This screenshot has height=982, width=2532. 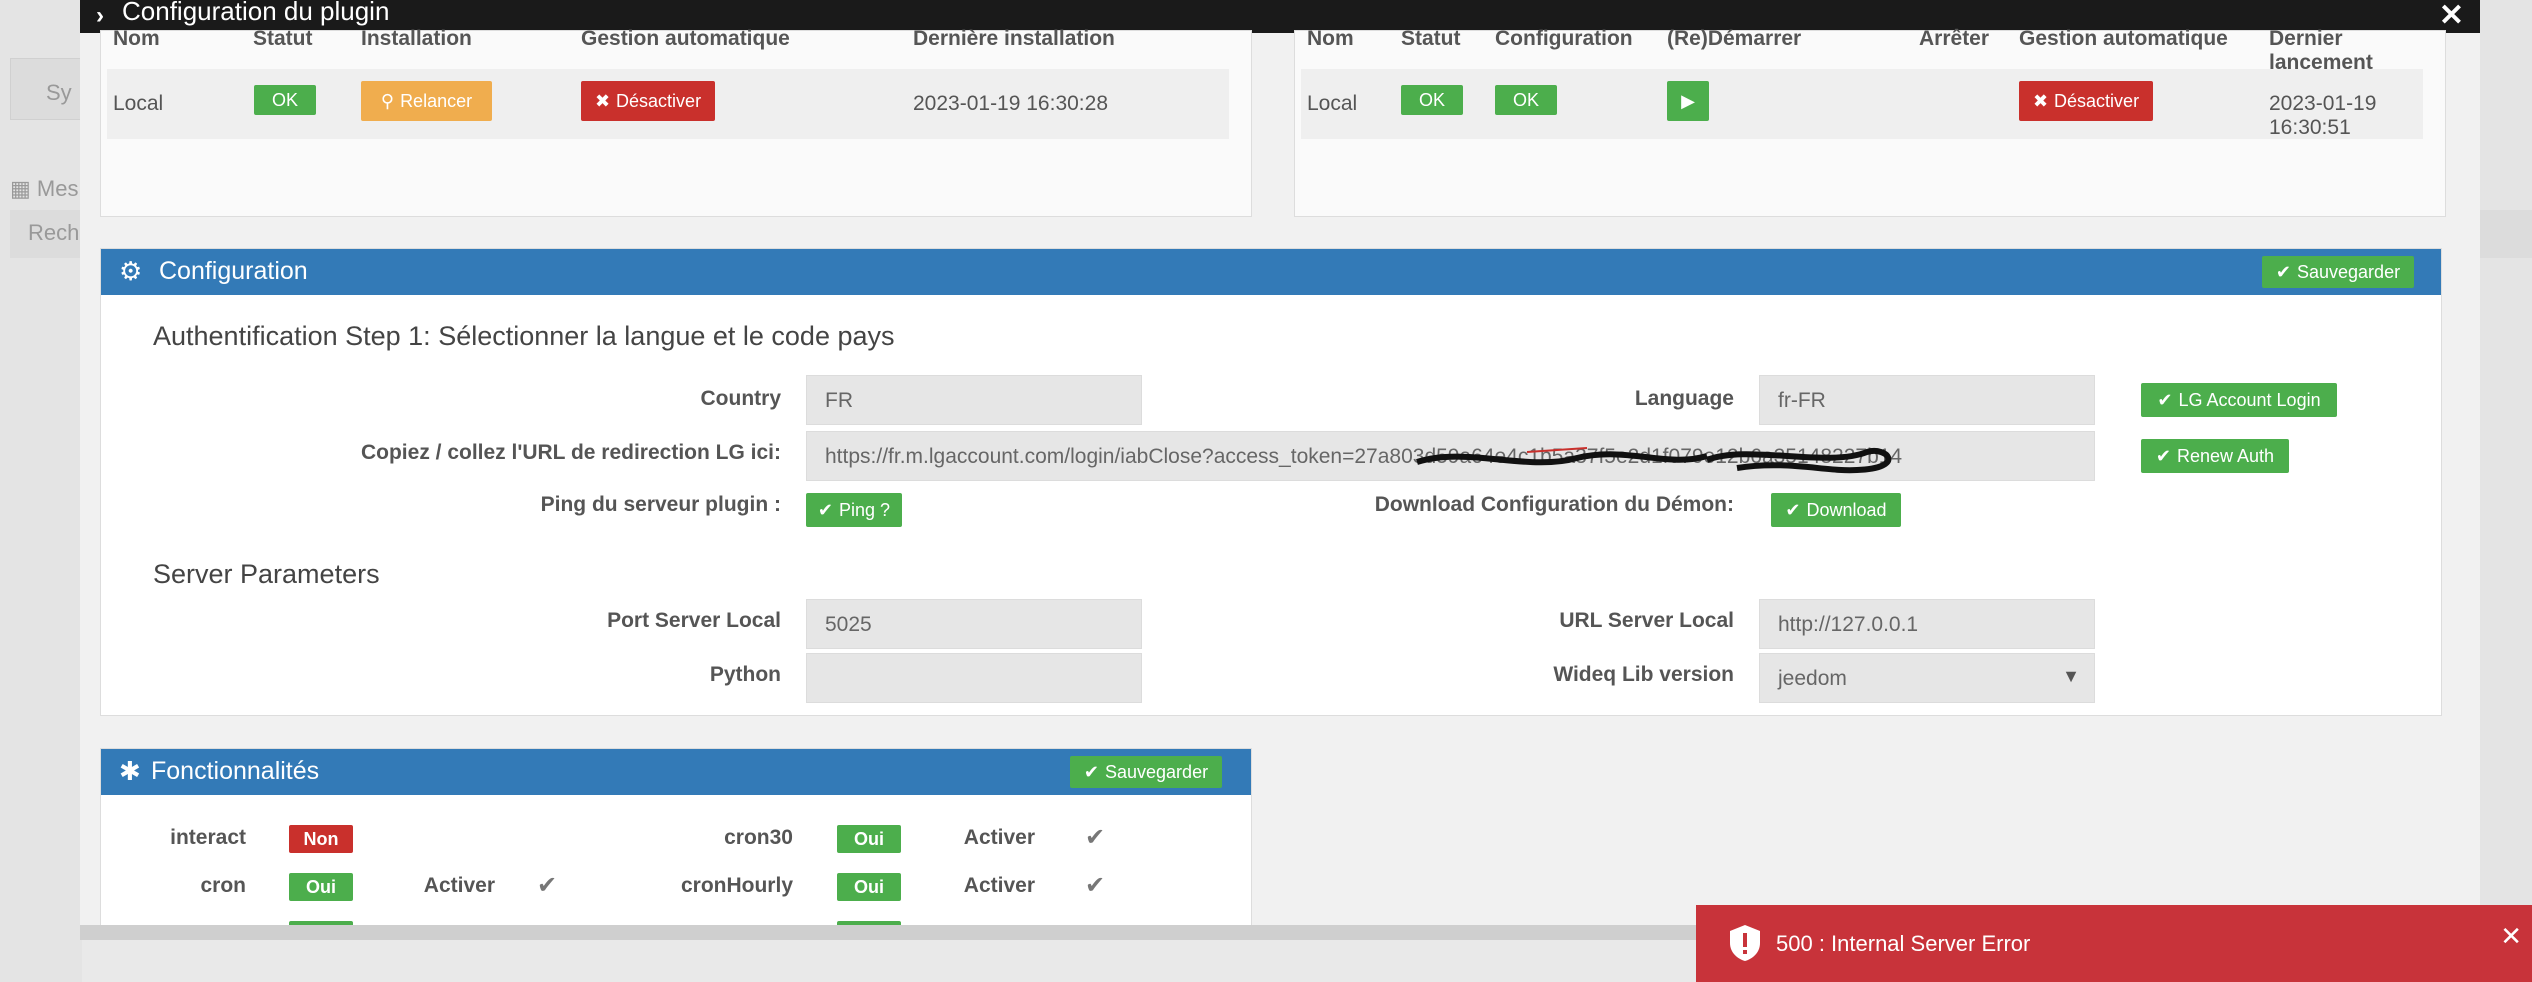 I want to click on daemon-status-badge: OK, so click(x=1432, y=100).